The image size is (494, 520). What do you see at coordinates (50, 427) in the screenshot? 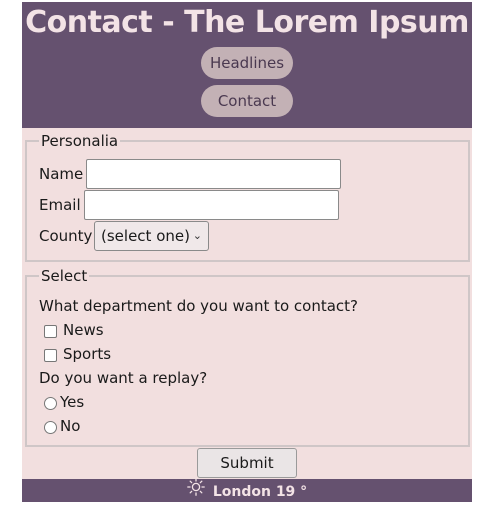
I see `reply-no-radio` at bounding box center [50, 427].